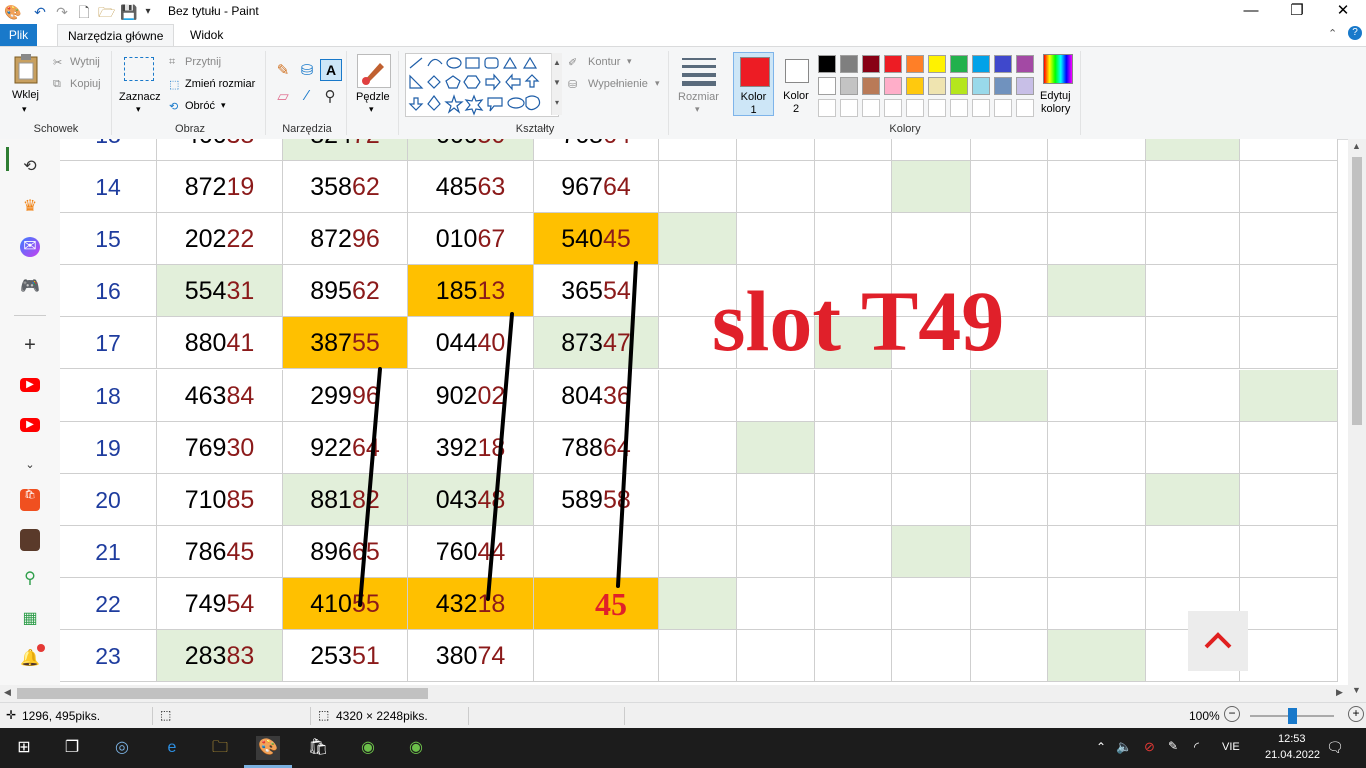 The width and height of the screenshot is (1366, 768). I want to click on save-icon: 💾, so click(128, 12).